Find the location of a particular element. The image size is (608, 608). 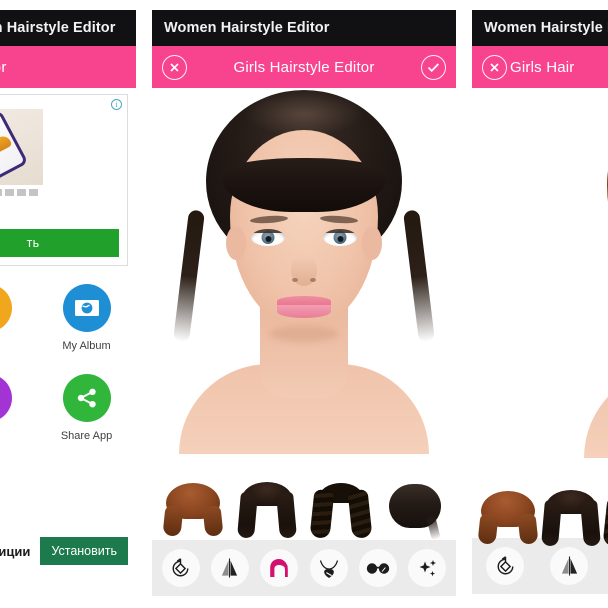

sparkle-icon is located at coordinates (427, 568).